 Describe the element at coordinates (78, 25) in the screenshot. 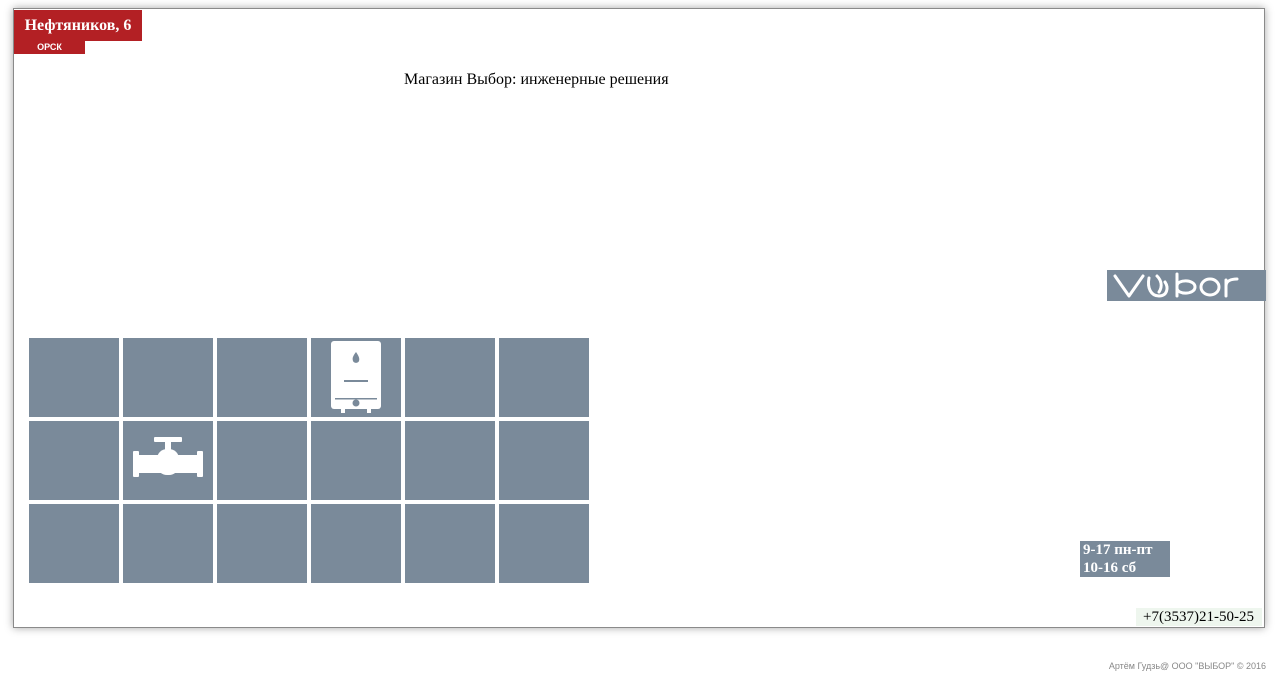

I see `address-badge: Нефтяников, 6` at that location.